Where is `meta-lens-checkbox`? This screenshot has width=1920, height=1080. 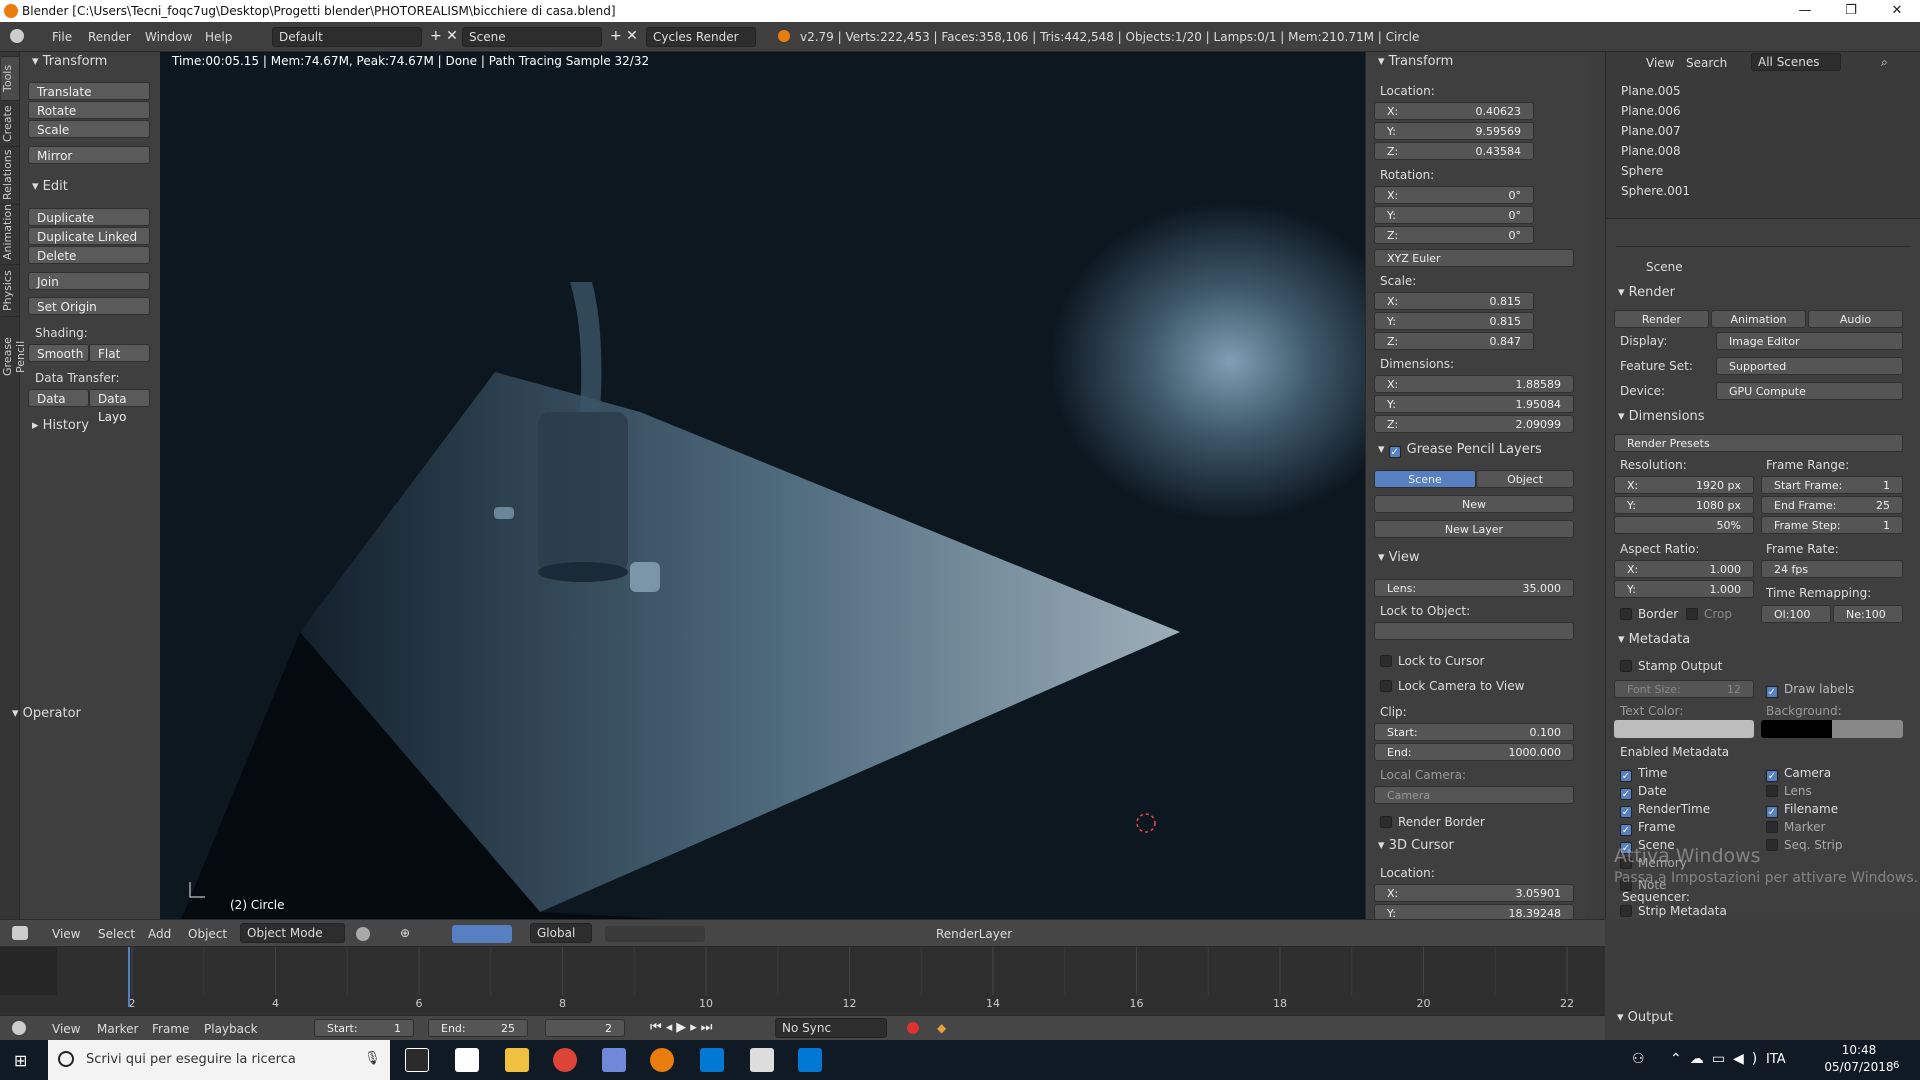
meta-lens-checkbox is located at coordinates (1772, 791).